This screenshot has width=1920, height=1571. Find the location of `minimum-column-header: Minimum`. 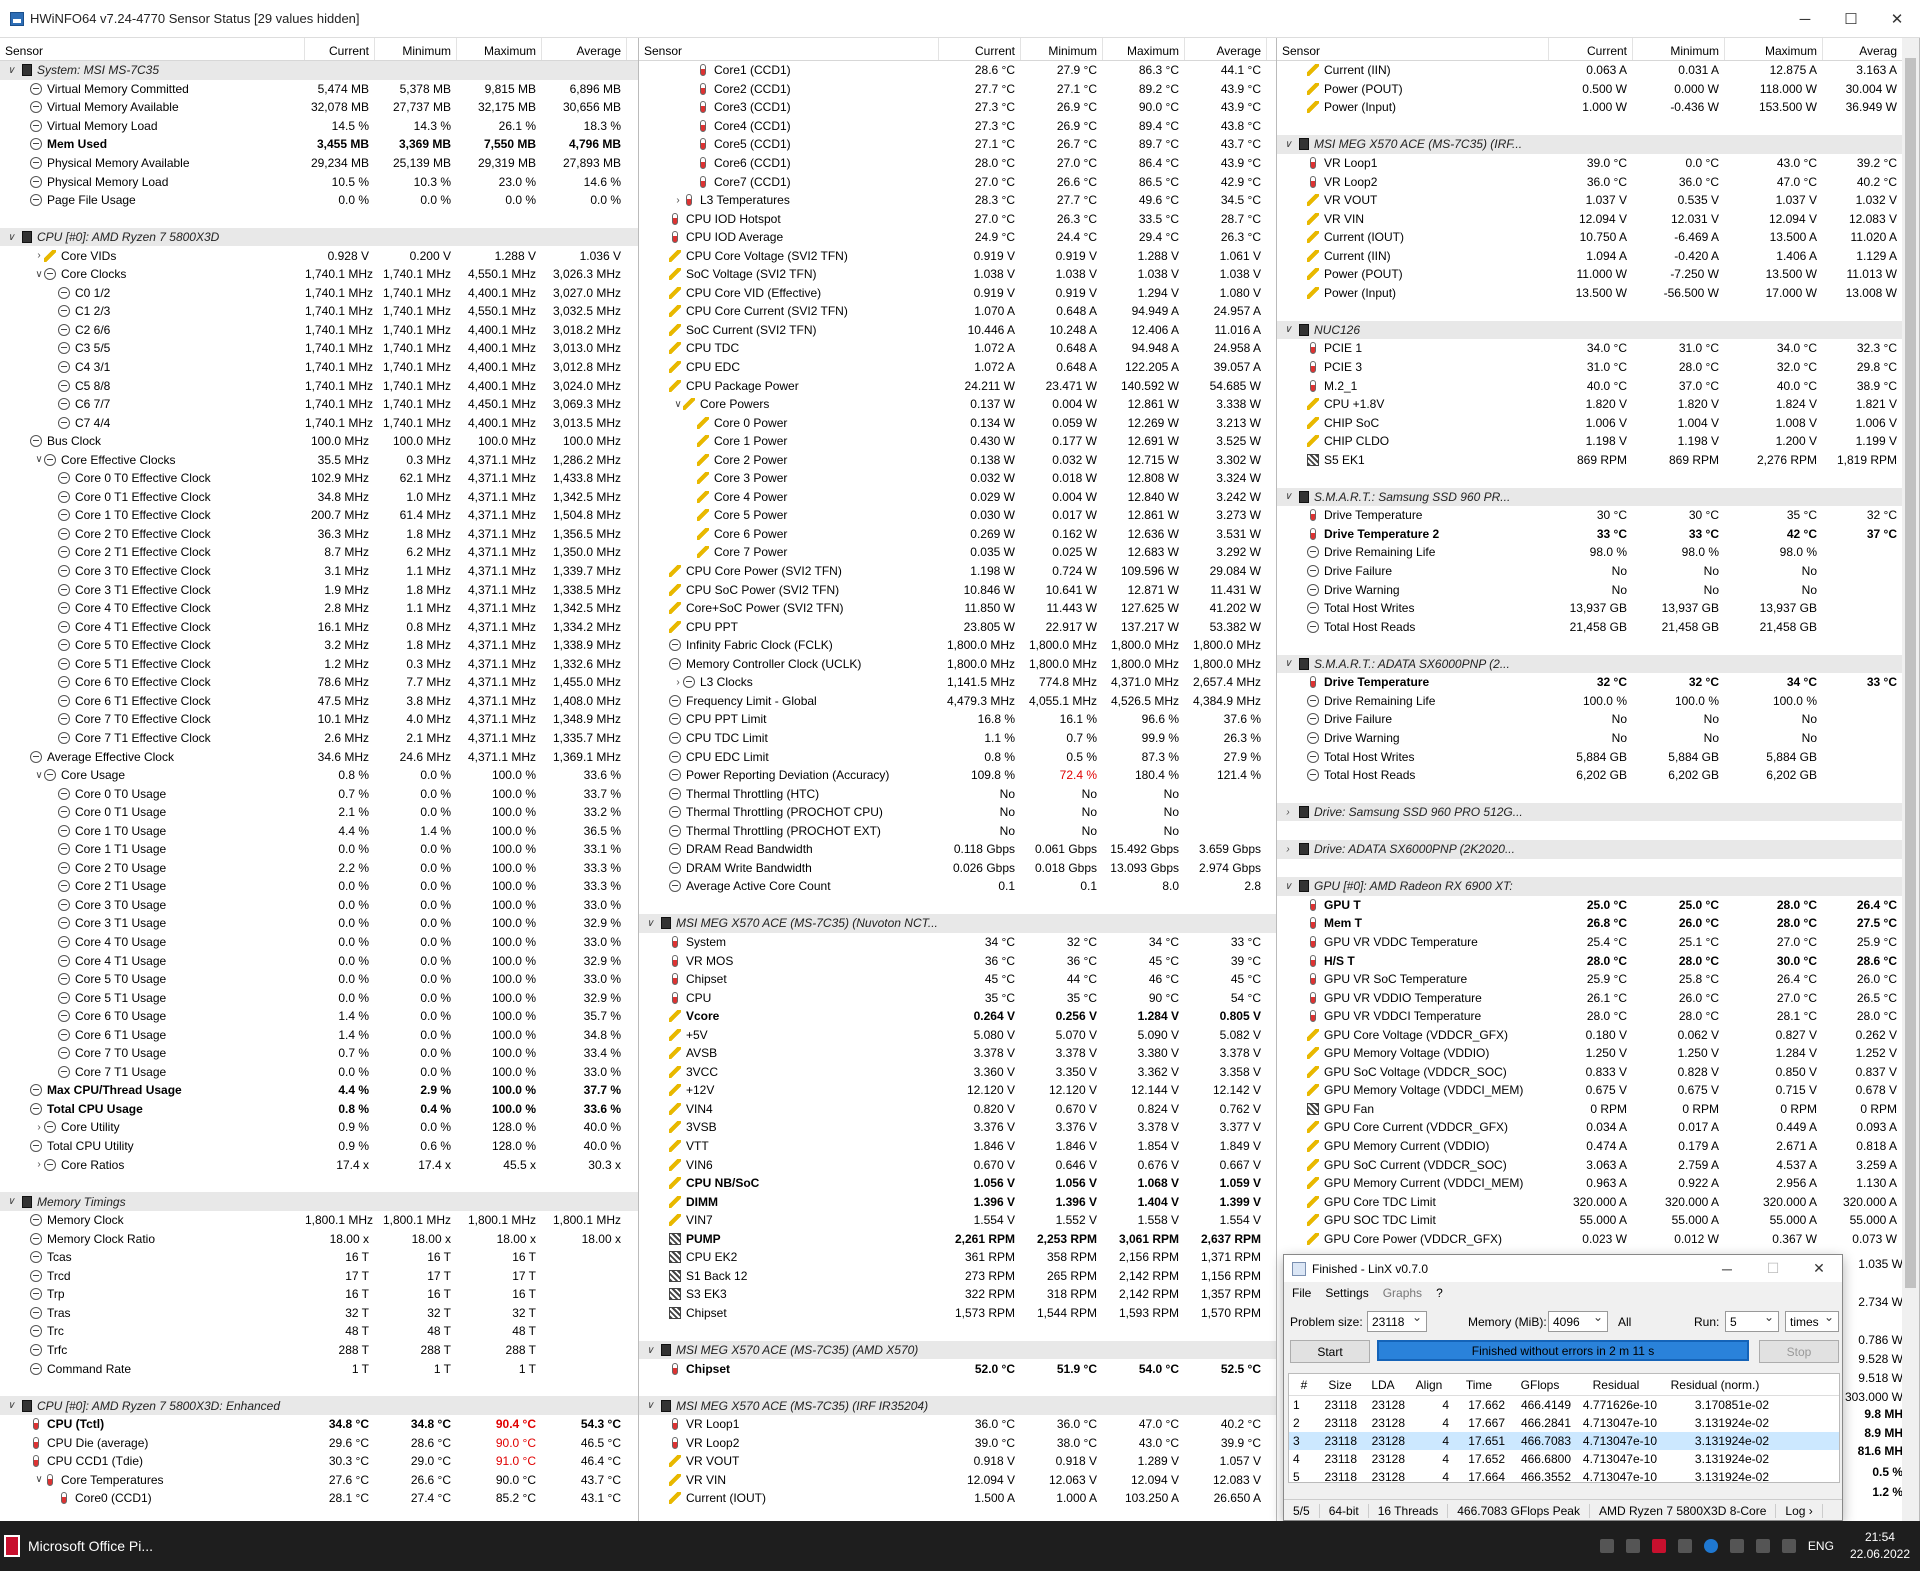

minimum-column-header: Minimum is located at coordinates (1679, 49).